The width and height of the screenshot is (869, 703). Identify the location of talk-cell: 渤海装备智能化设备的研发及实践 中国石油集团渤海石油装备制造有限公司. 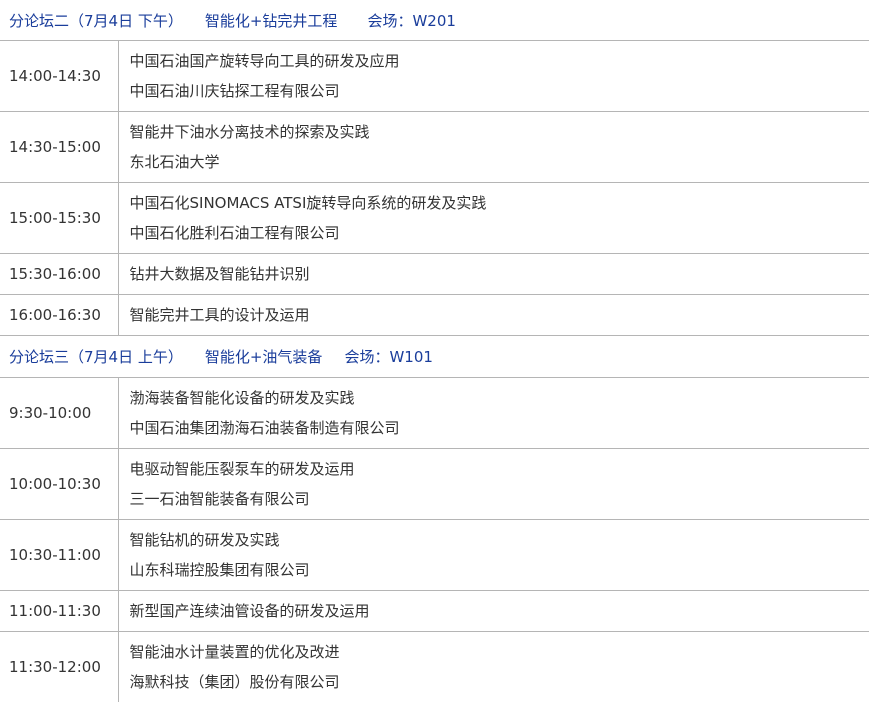
(493, 413).